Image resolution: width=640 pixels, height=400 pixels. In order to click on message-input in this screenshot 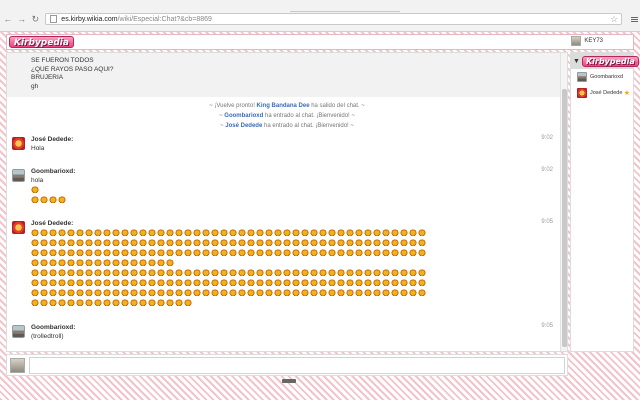, I will do `click(297, 365)`.